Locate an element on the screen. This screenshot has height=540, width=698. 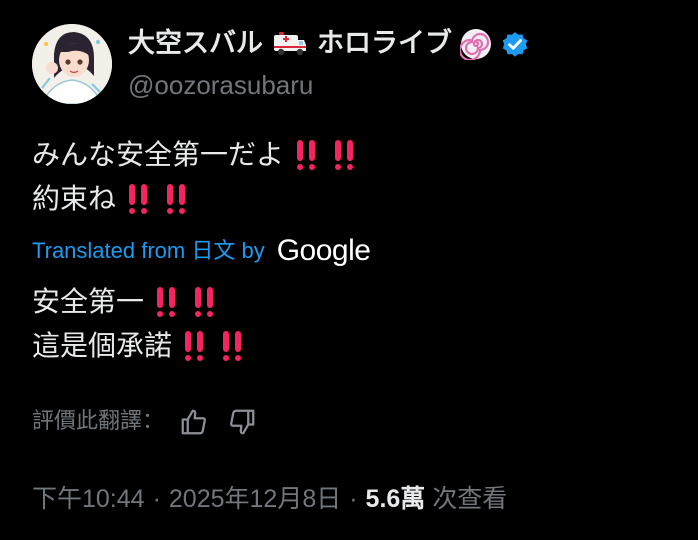
translated-from-link: Translated from 日文 by is located at coordinates (148, 251).